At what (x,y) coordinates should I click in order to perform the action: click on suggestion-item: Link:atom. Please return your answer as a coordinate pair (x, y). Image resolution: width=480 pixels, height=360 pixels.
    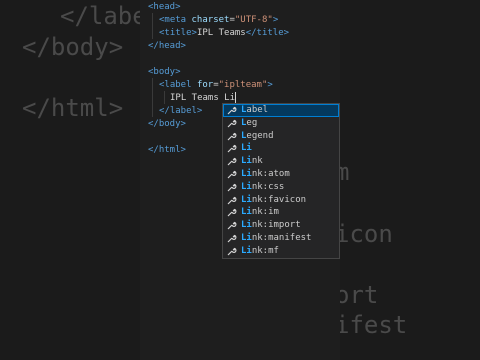
    Looking at the image, I should click on (281, 174).